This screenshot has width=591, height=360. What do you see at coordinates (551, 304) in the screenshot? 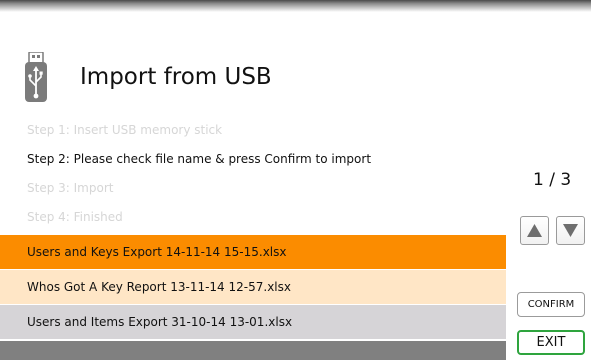
I see `confirm-button: CONFIRM` at bounding box center [551, 304].